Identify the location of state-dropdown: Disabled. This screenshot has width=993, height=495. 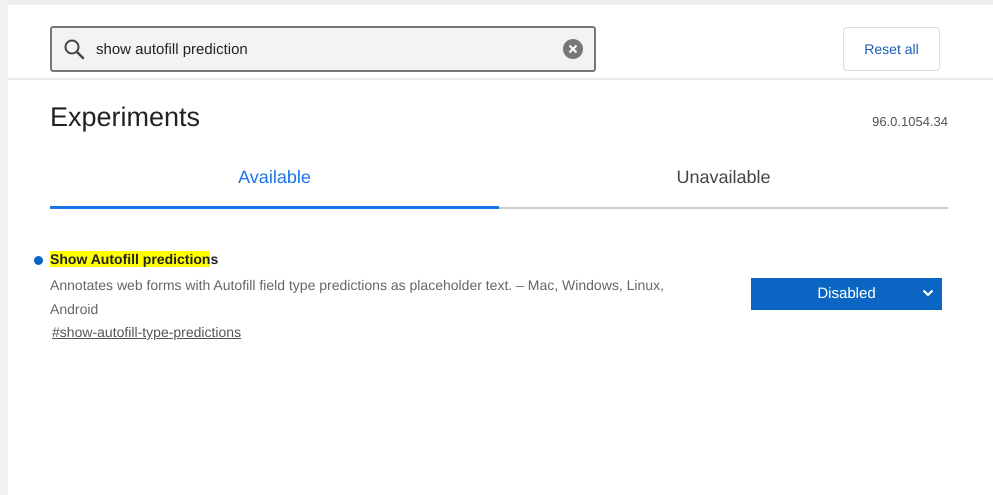
(846, 294).